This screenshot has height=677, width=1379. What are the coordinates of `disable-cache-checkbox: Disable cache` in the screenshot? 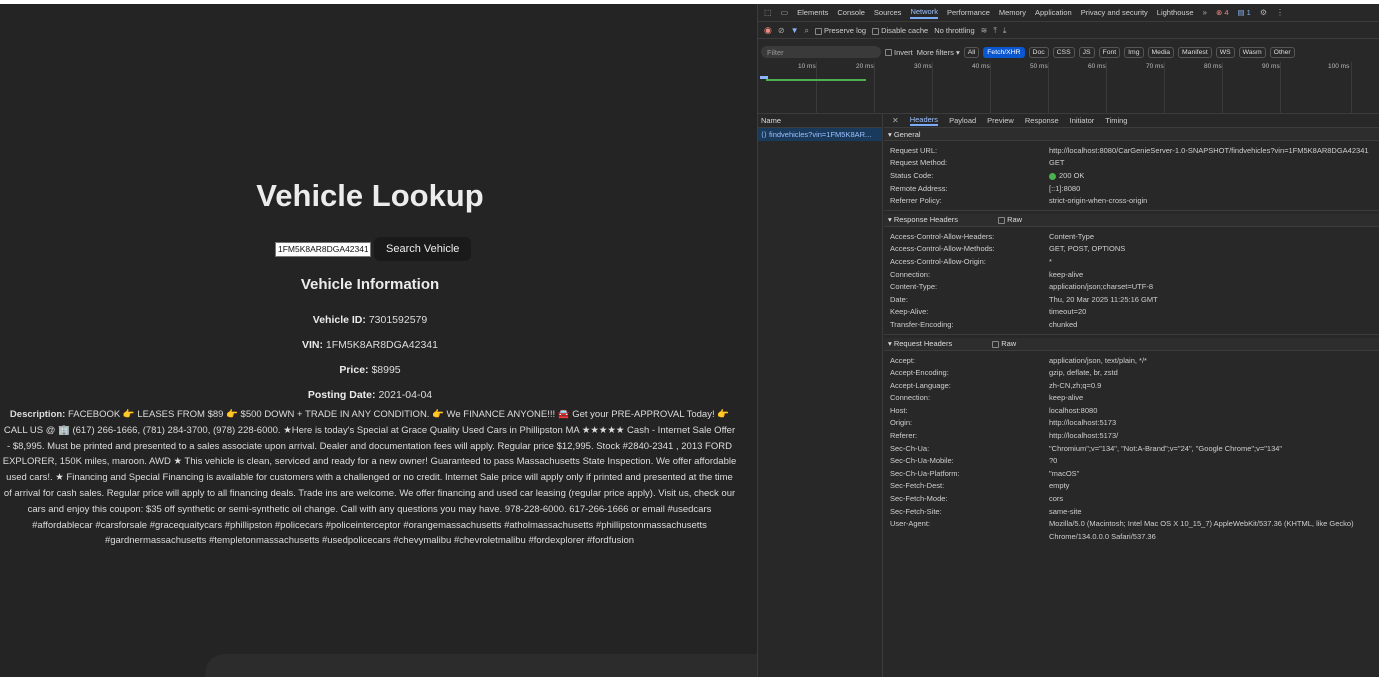 It's located at (900, 30).